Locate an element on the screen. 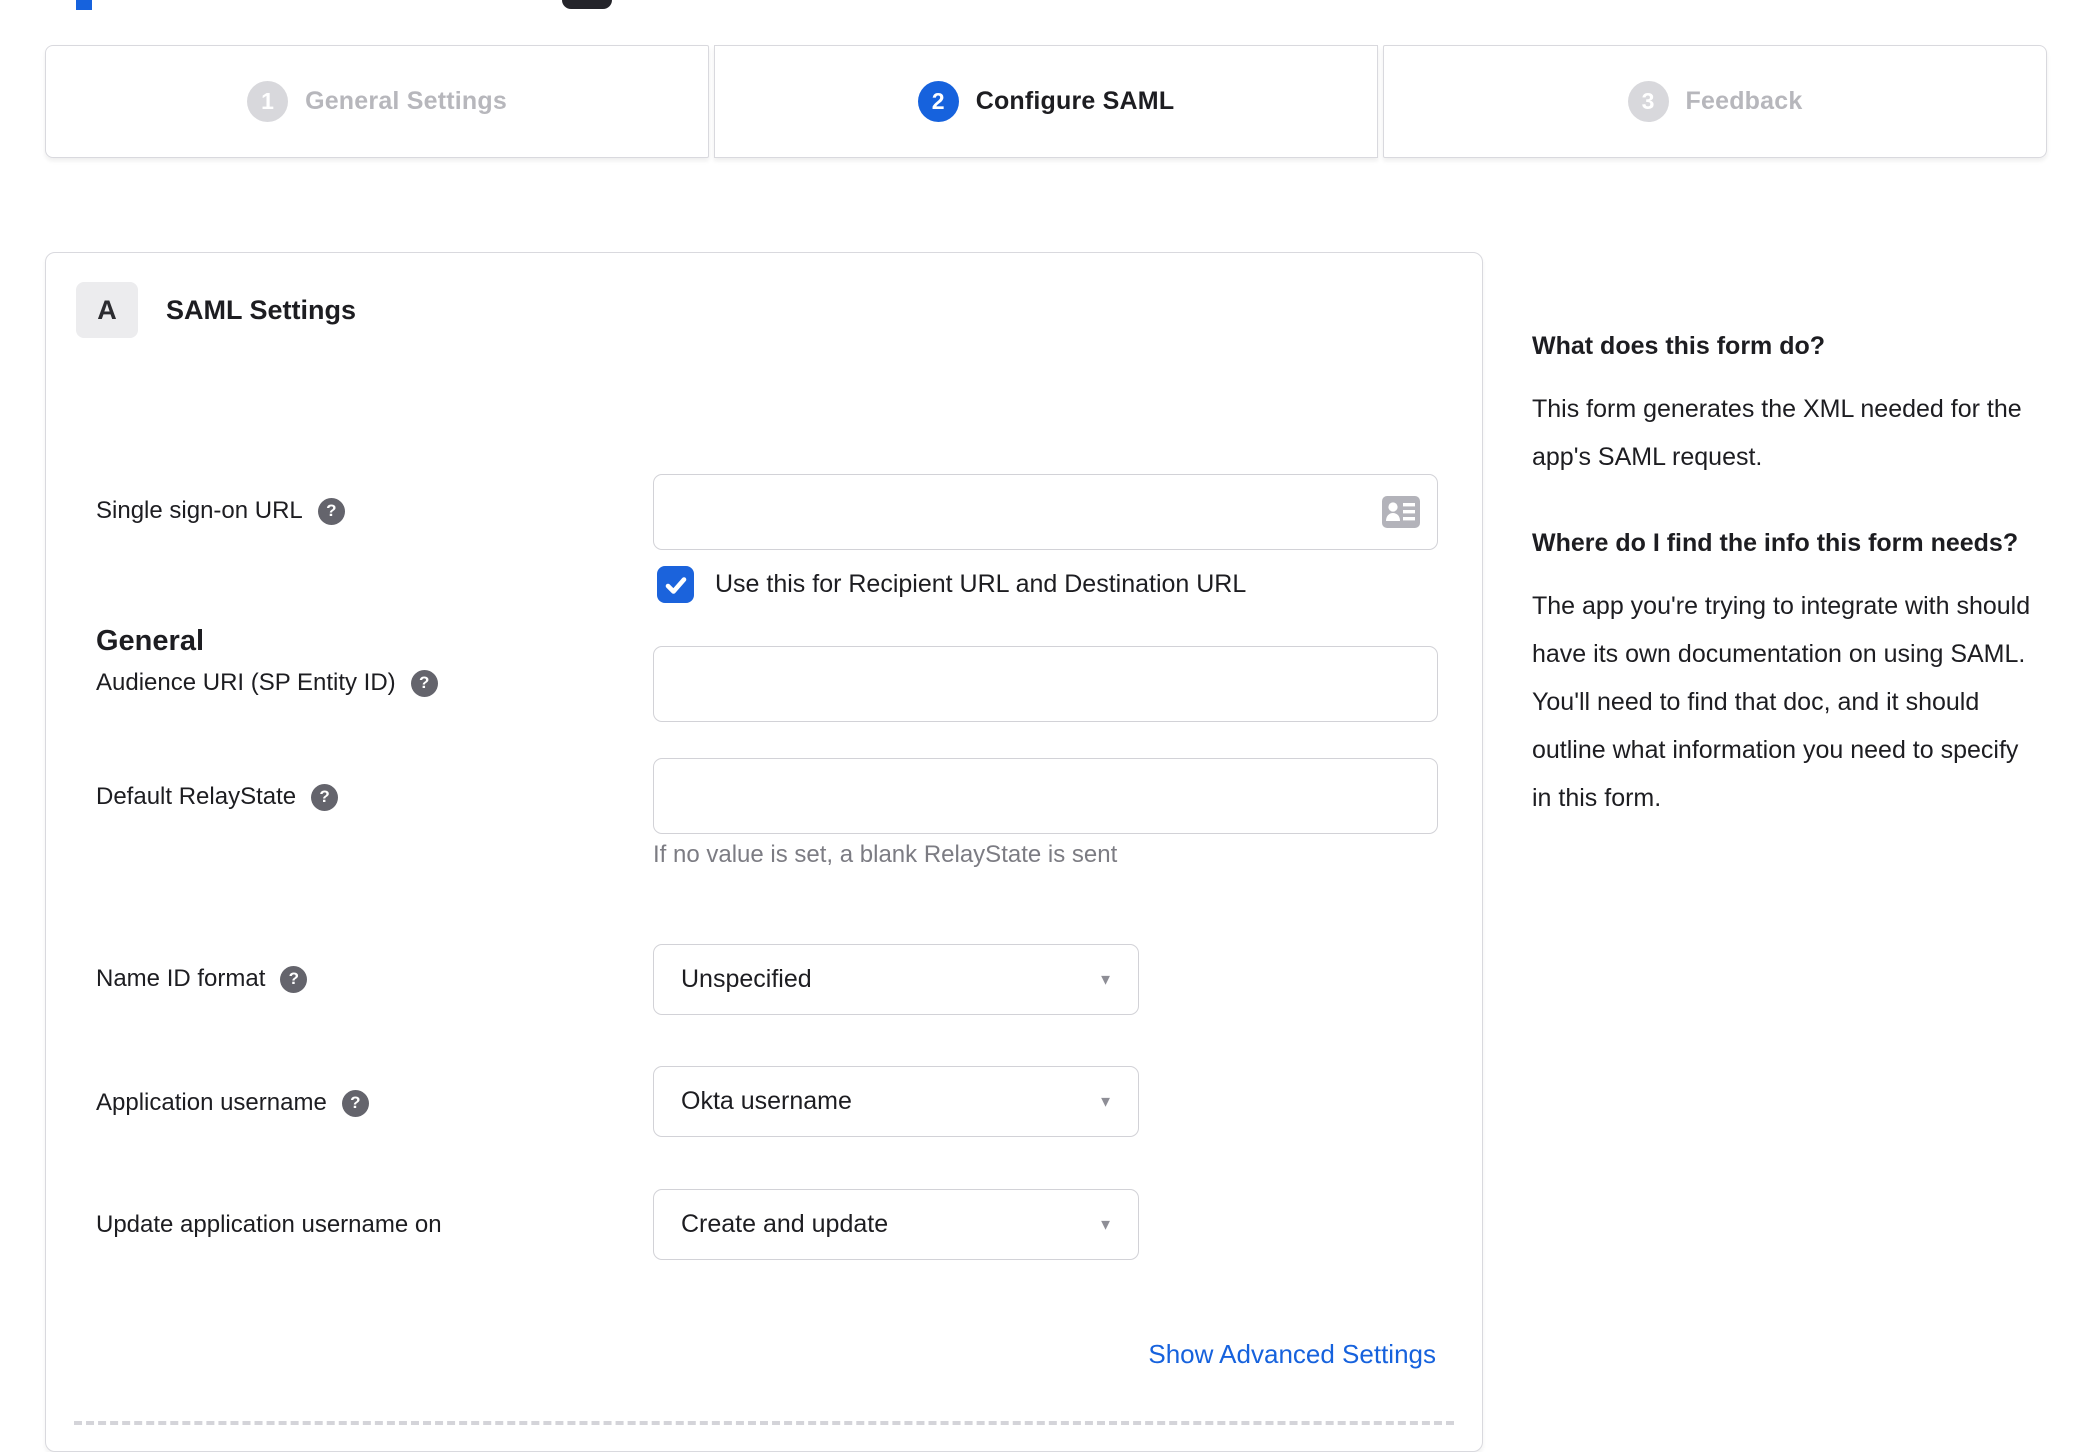 Image resolution: width=2092 pixels, height=1452 pixels. update-username-value: Create and update is located at coordinates (785, 1224).